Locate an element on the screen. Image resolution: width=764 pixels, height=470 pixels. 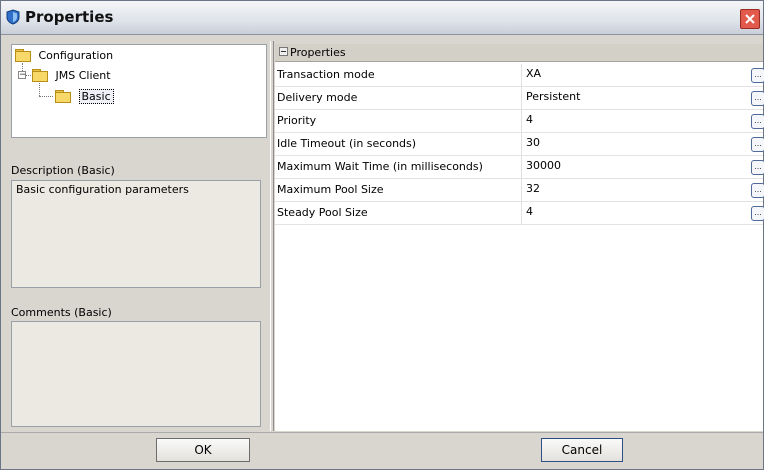
property-name: Steady Pool Size is located at coordinates (322, 212).